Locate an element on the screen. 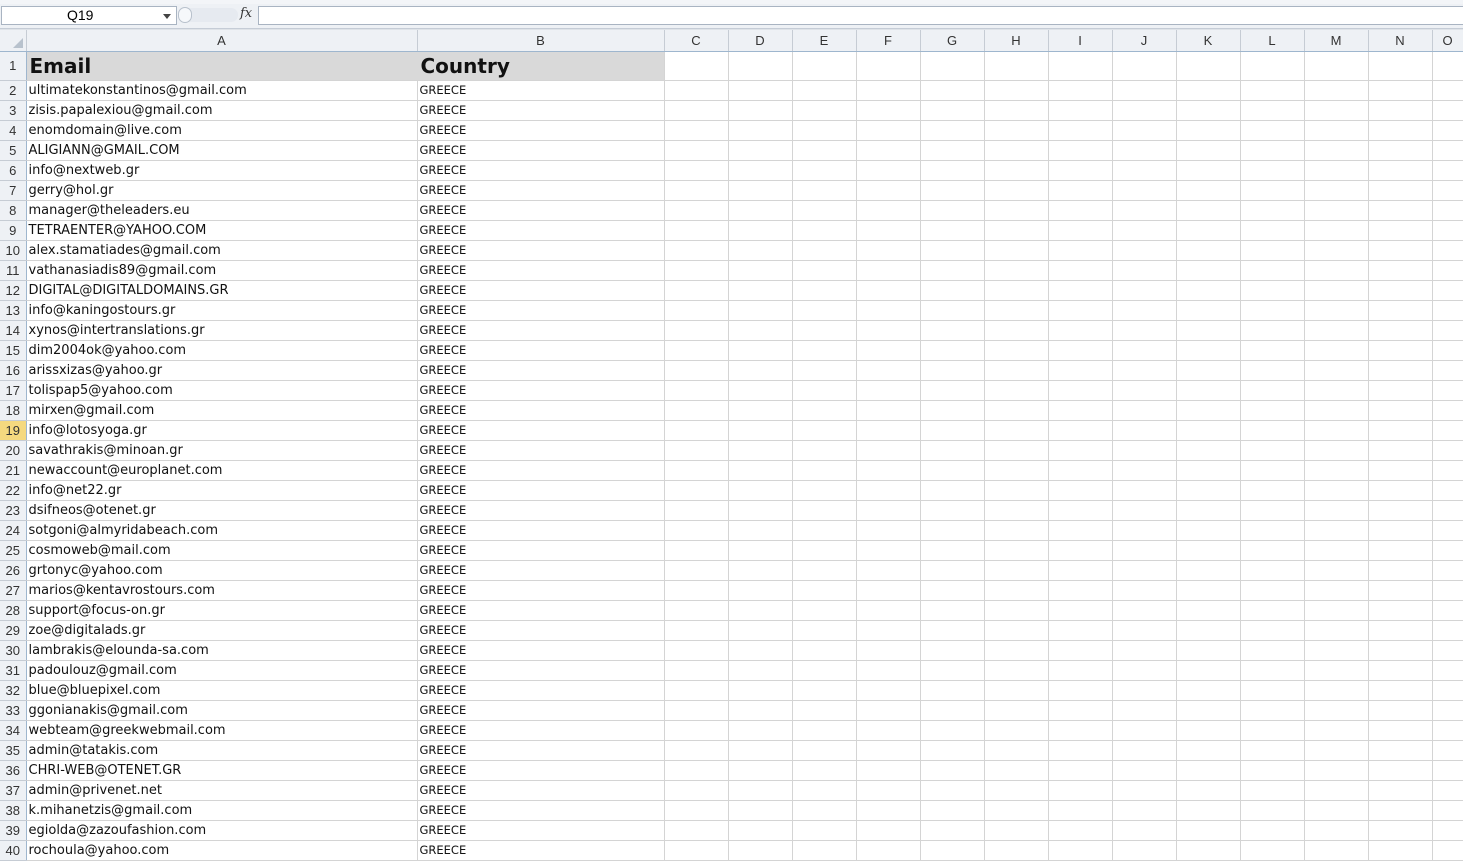 The height and width of the screenshot is (861, 1463). email-cell: newaccount@europlanet.com is located at coordinates (222, 470).